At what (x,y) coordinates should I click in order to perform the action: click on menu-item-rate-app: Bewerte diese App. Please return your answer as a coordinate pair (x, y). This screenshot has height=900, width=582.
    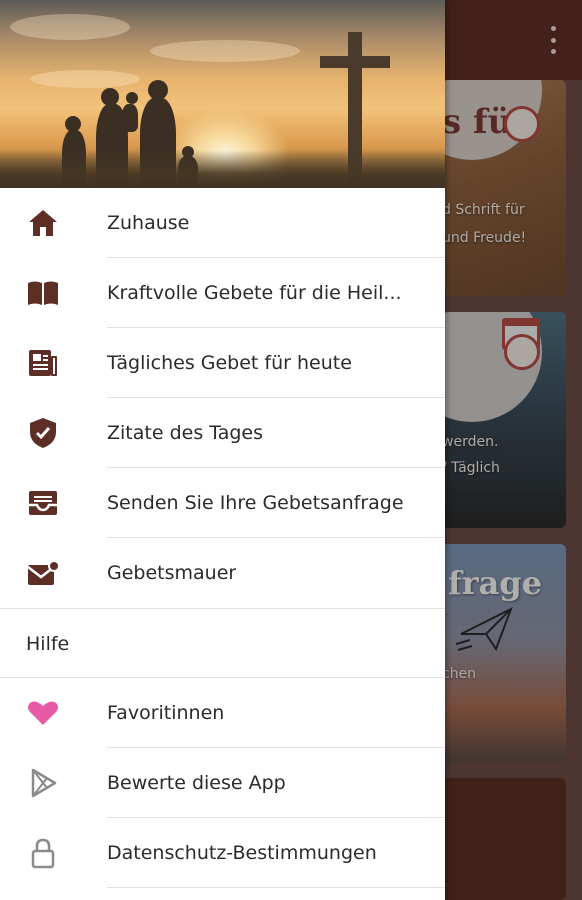
    Looking at the image, I should click on (222, 783).